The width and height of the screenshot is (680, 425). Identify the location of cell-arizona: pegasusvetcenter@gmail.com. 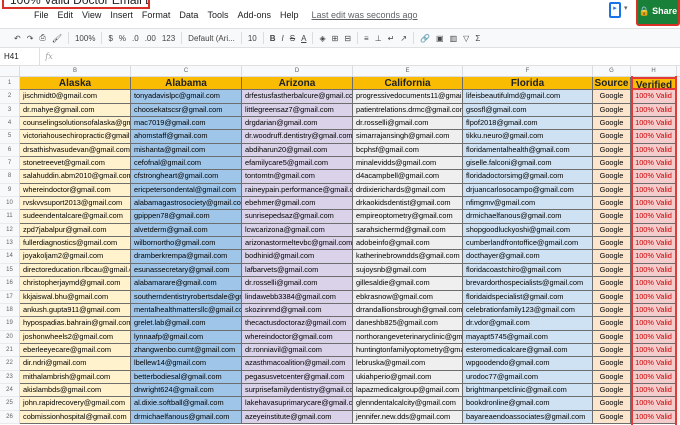
(297, 377).